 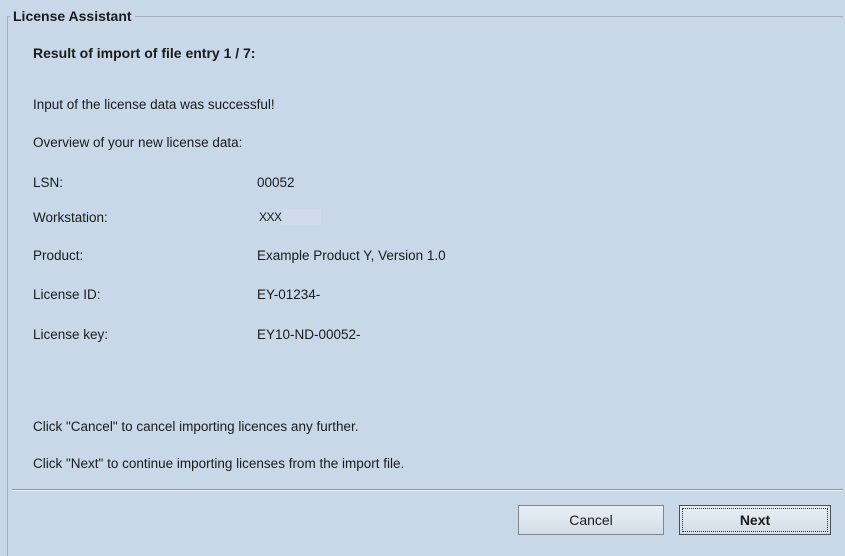 What do you see at coordinates (71, 334) in the screenshot?
I see `license-key-label: License key:` at bounding box center [71, 334].